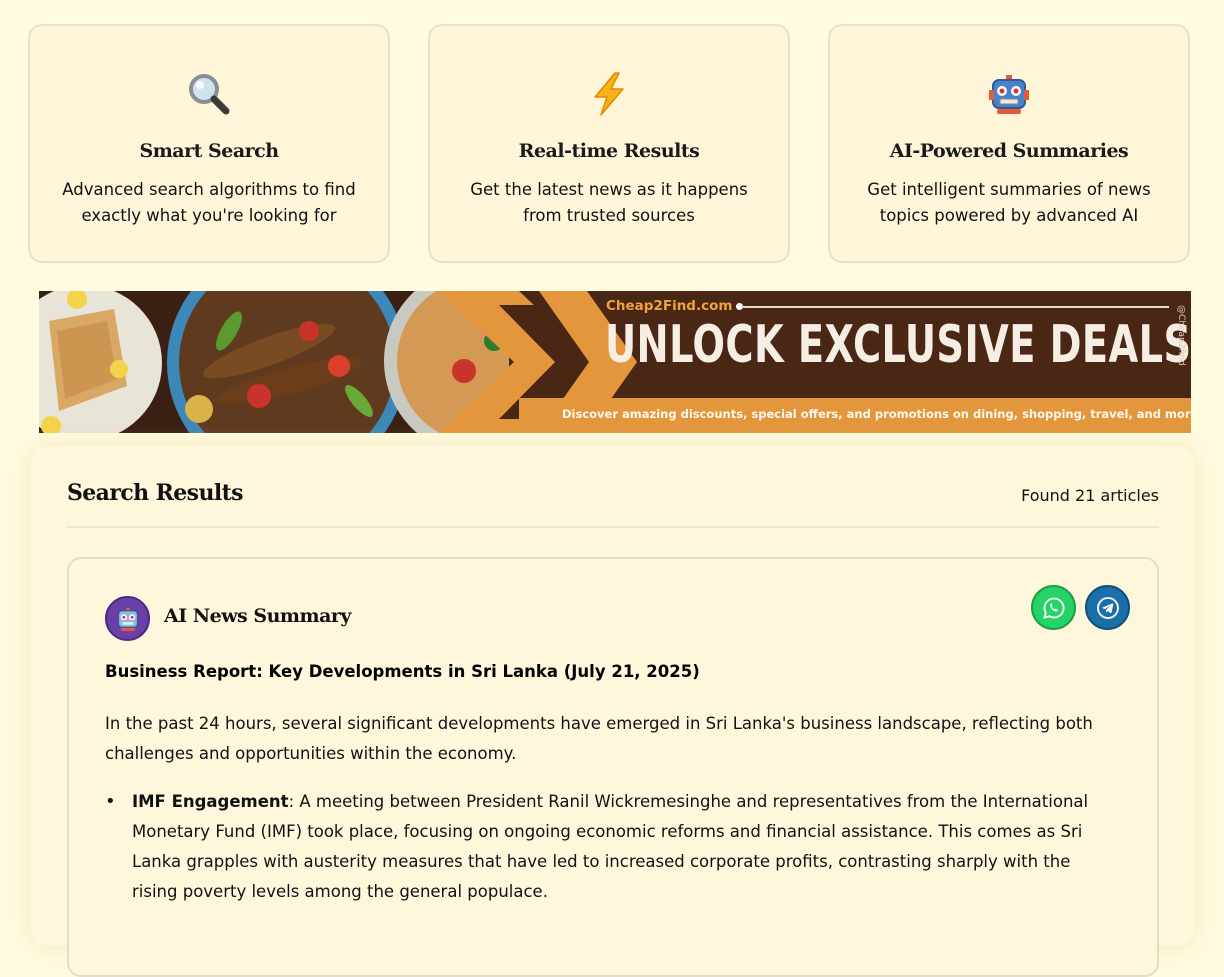  I want to click on ai-robot-avatar-icon, so click(127, 618).